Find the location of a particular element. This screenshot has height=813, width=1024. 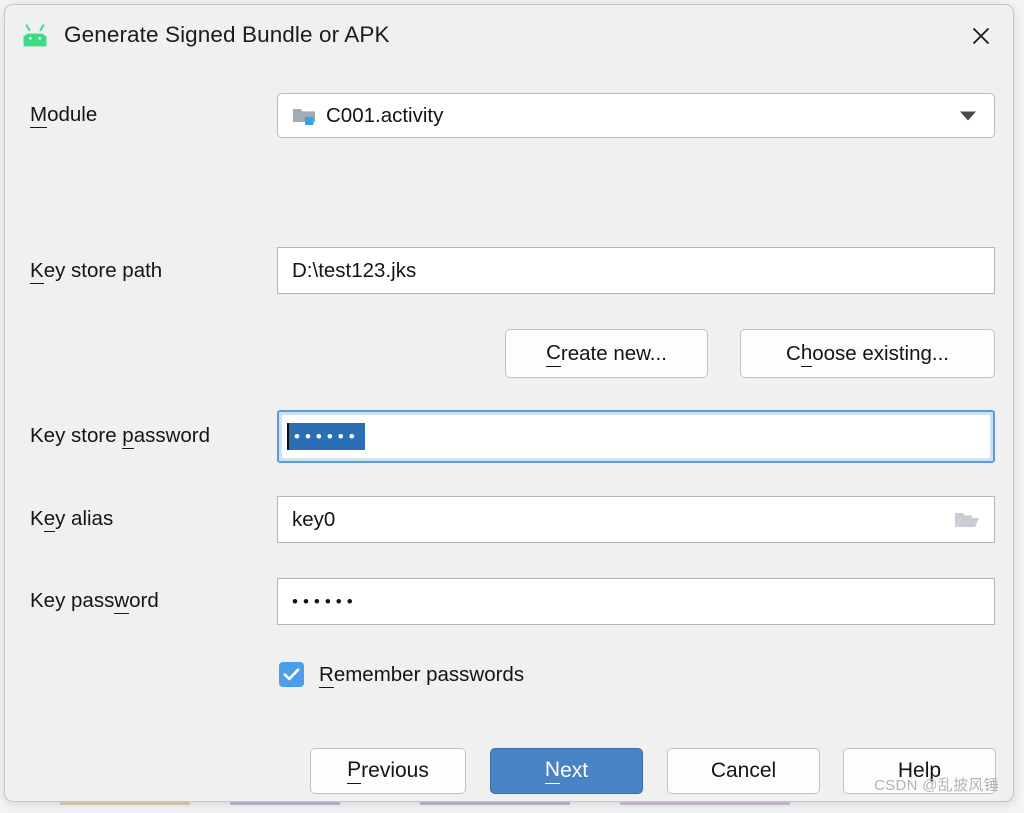

choose-existing-accesskey: h is located at coordinates (806, 354).